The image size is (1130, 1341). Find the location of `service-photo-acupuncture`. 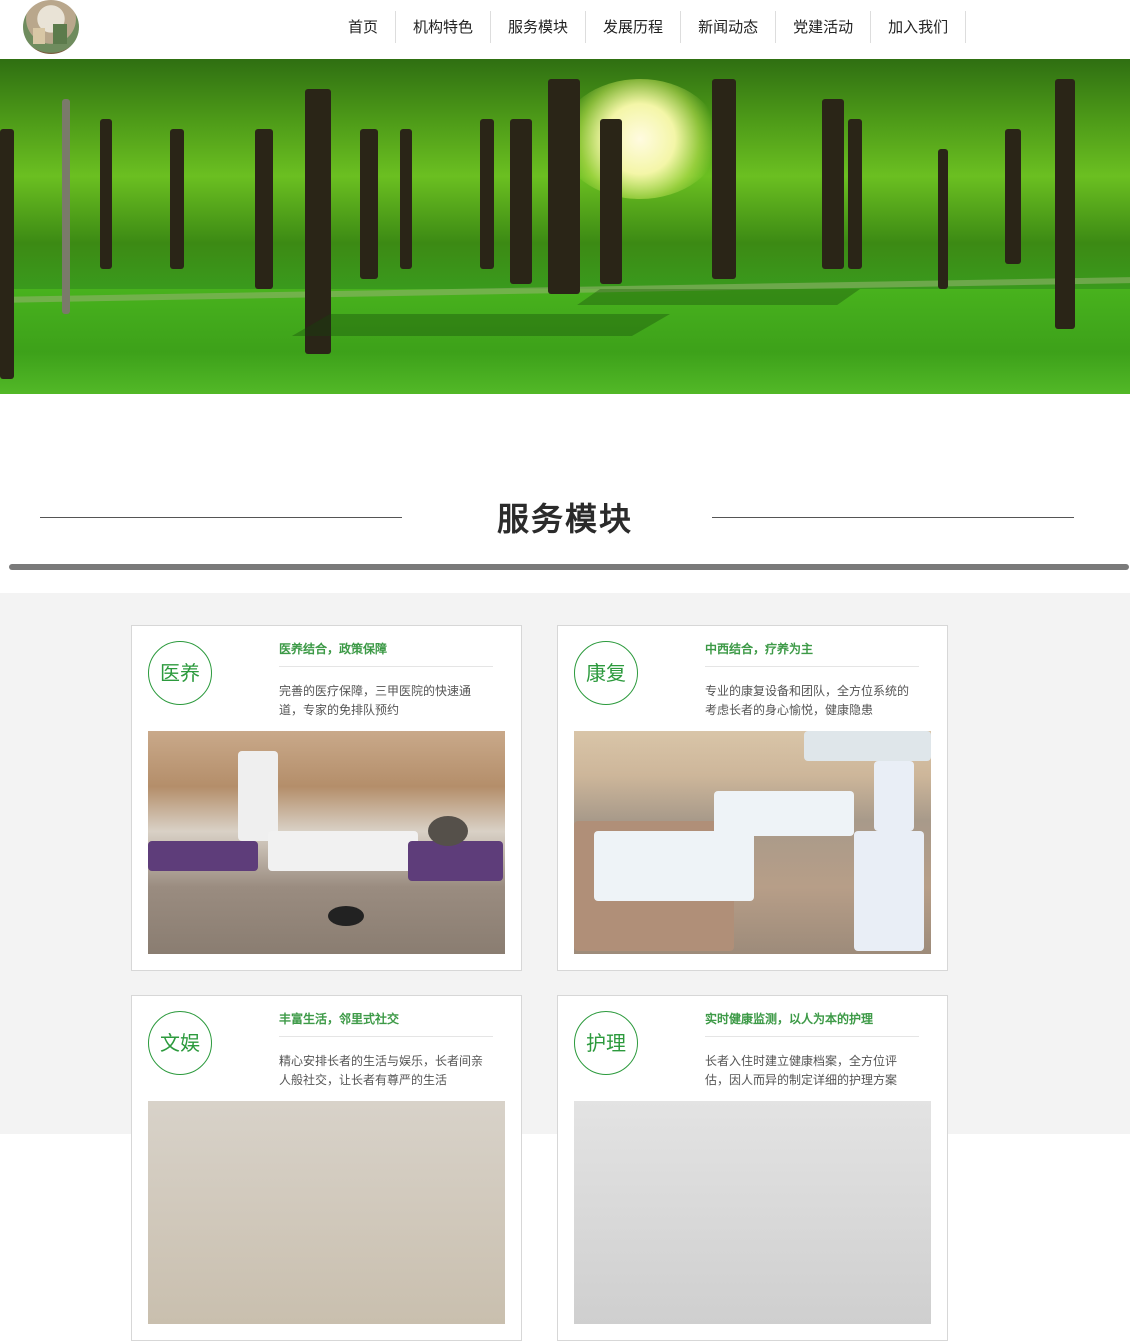

service-photo-acupuncture is located at coordinates (326, 842).